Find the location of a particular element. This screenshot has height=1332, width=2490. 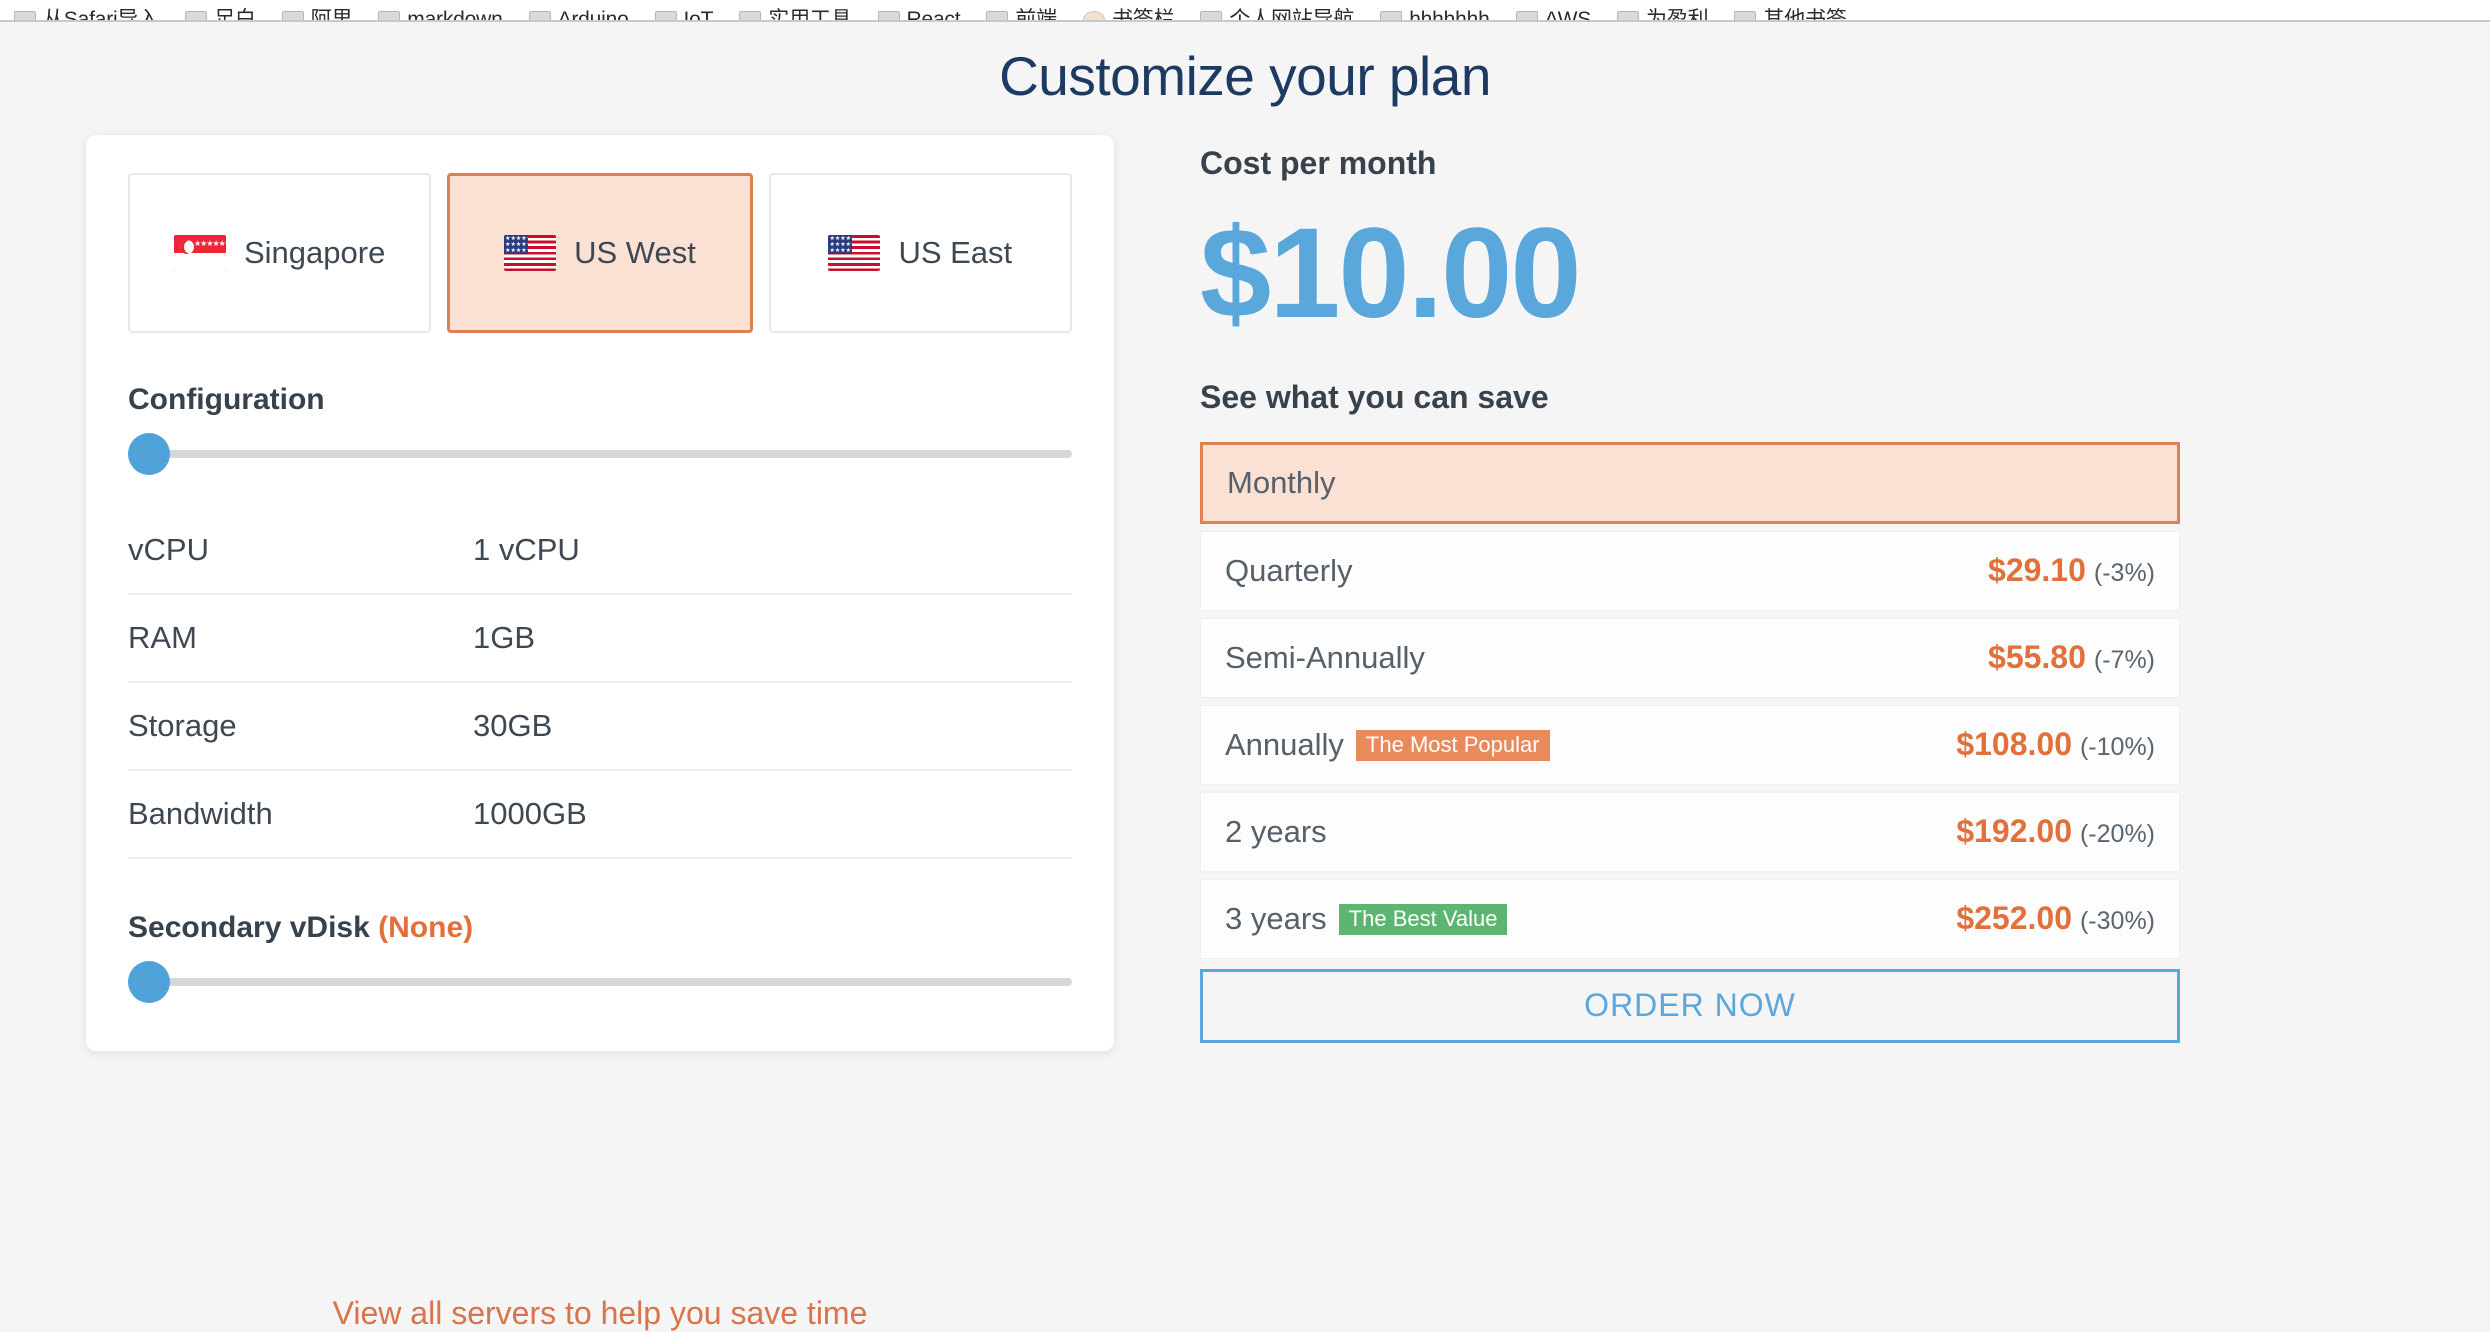

billing-price: $29.10 is located at coordinates (2037, 570).